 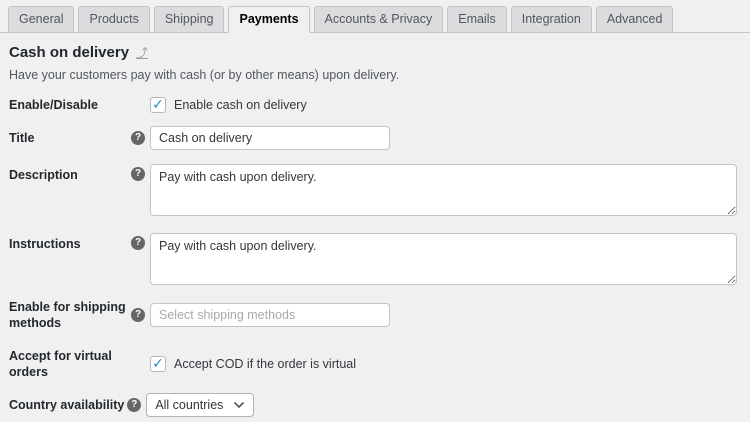 I want to click on title-input, so click(x=270, y=138).